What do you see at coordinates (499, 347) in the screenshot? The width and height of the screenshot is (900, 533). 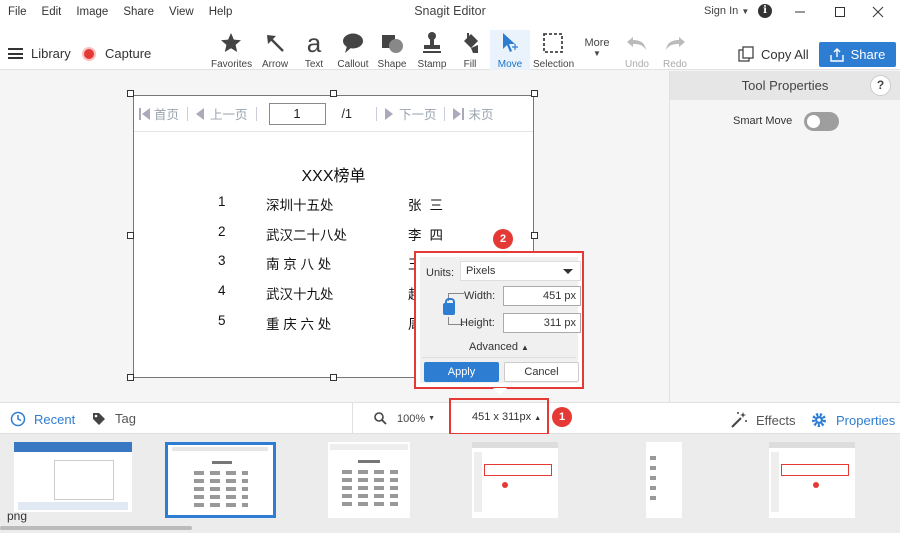 I see `advanced-toggle: Advanced ▲` at bounding box center [499, 347].